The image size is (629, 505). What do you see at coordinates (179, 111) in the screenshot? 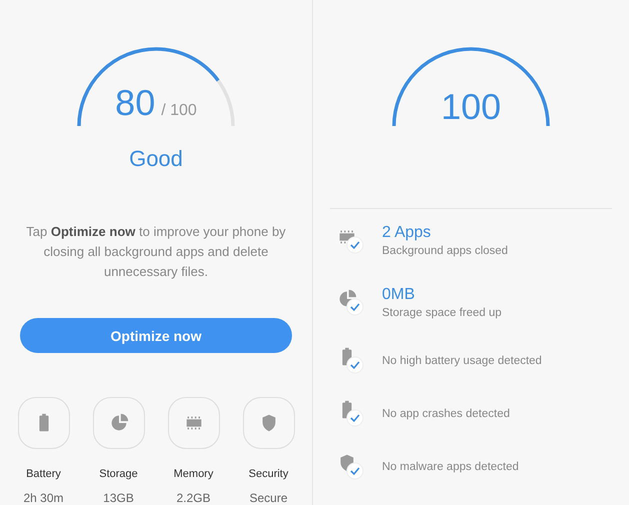
I see `score-max: / 100` at bounding box center [179, 111].